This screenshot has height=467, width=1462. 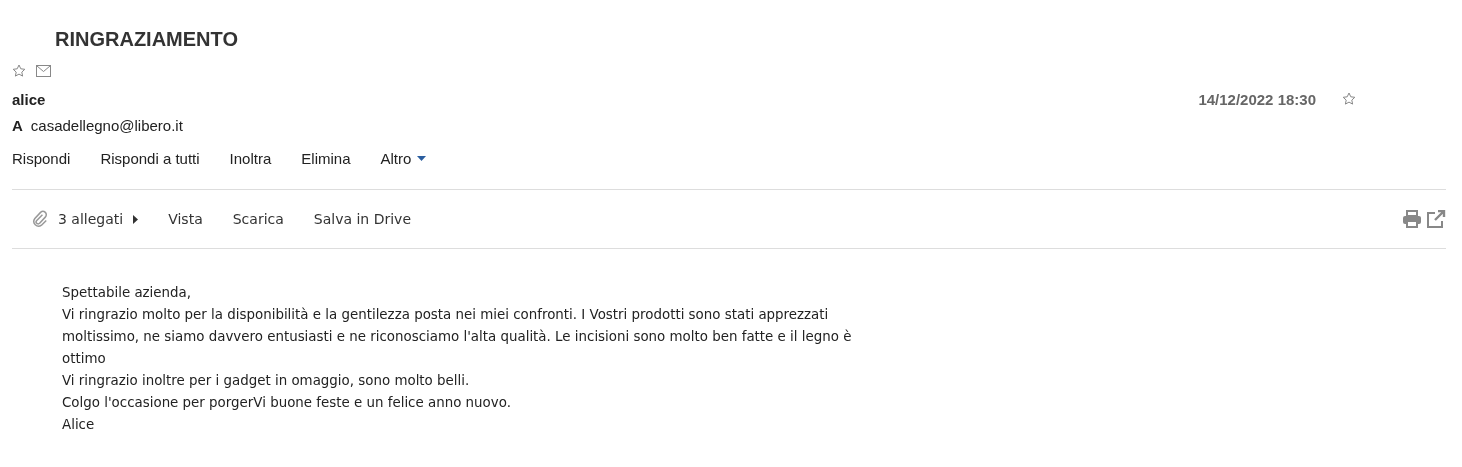 I want to click on body-text-line: Vi ringrazio inoltre per i gadget in omaggio, sono molto belli., so click(x=266, y=381).